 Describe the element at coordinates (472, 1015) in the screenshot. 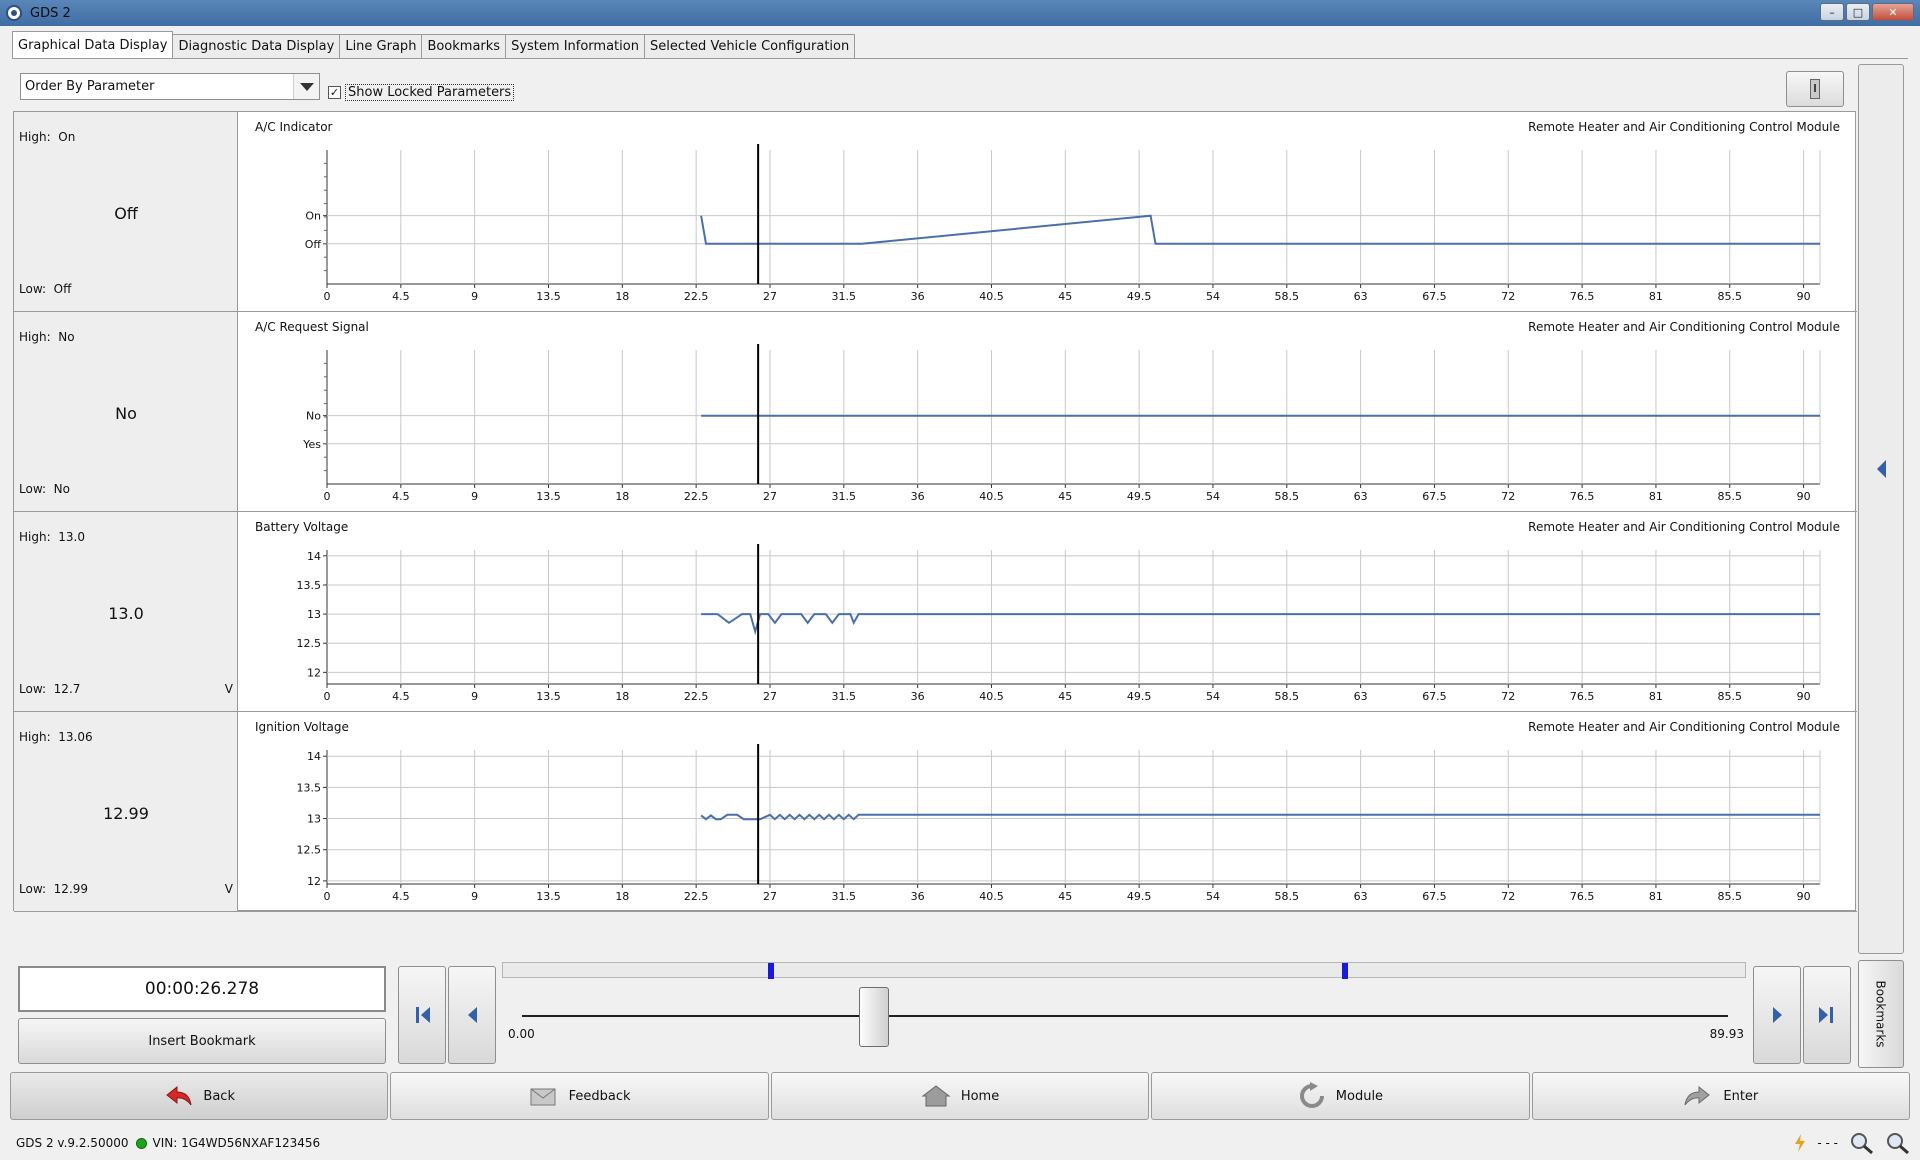

I see `step-back-button` at that location.